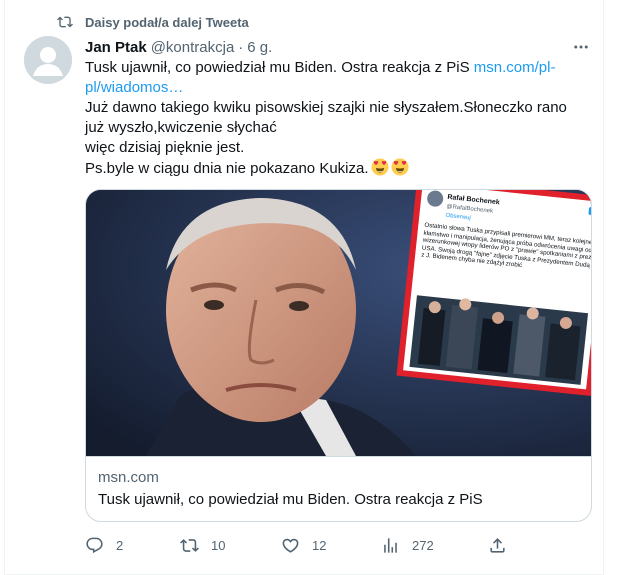  What do you see at coordinates (202, 545) in the screenshot?
I see `retweet-button: 10` at bounding box center [202, 545].